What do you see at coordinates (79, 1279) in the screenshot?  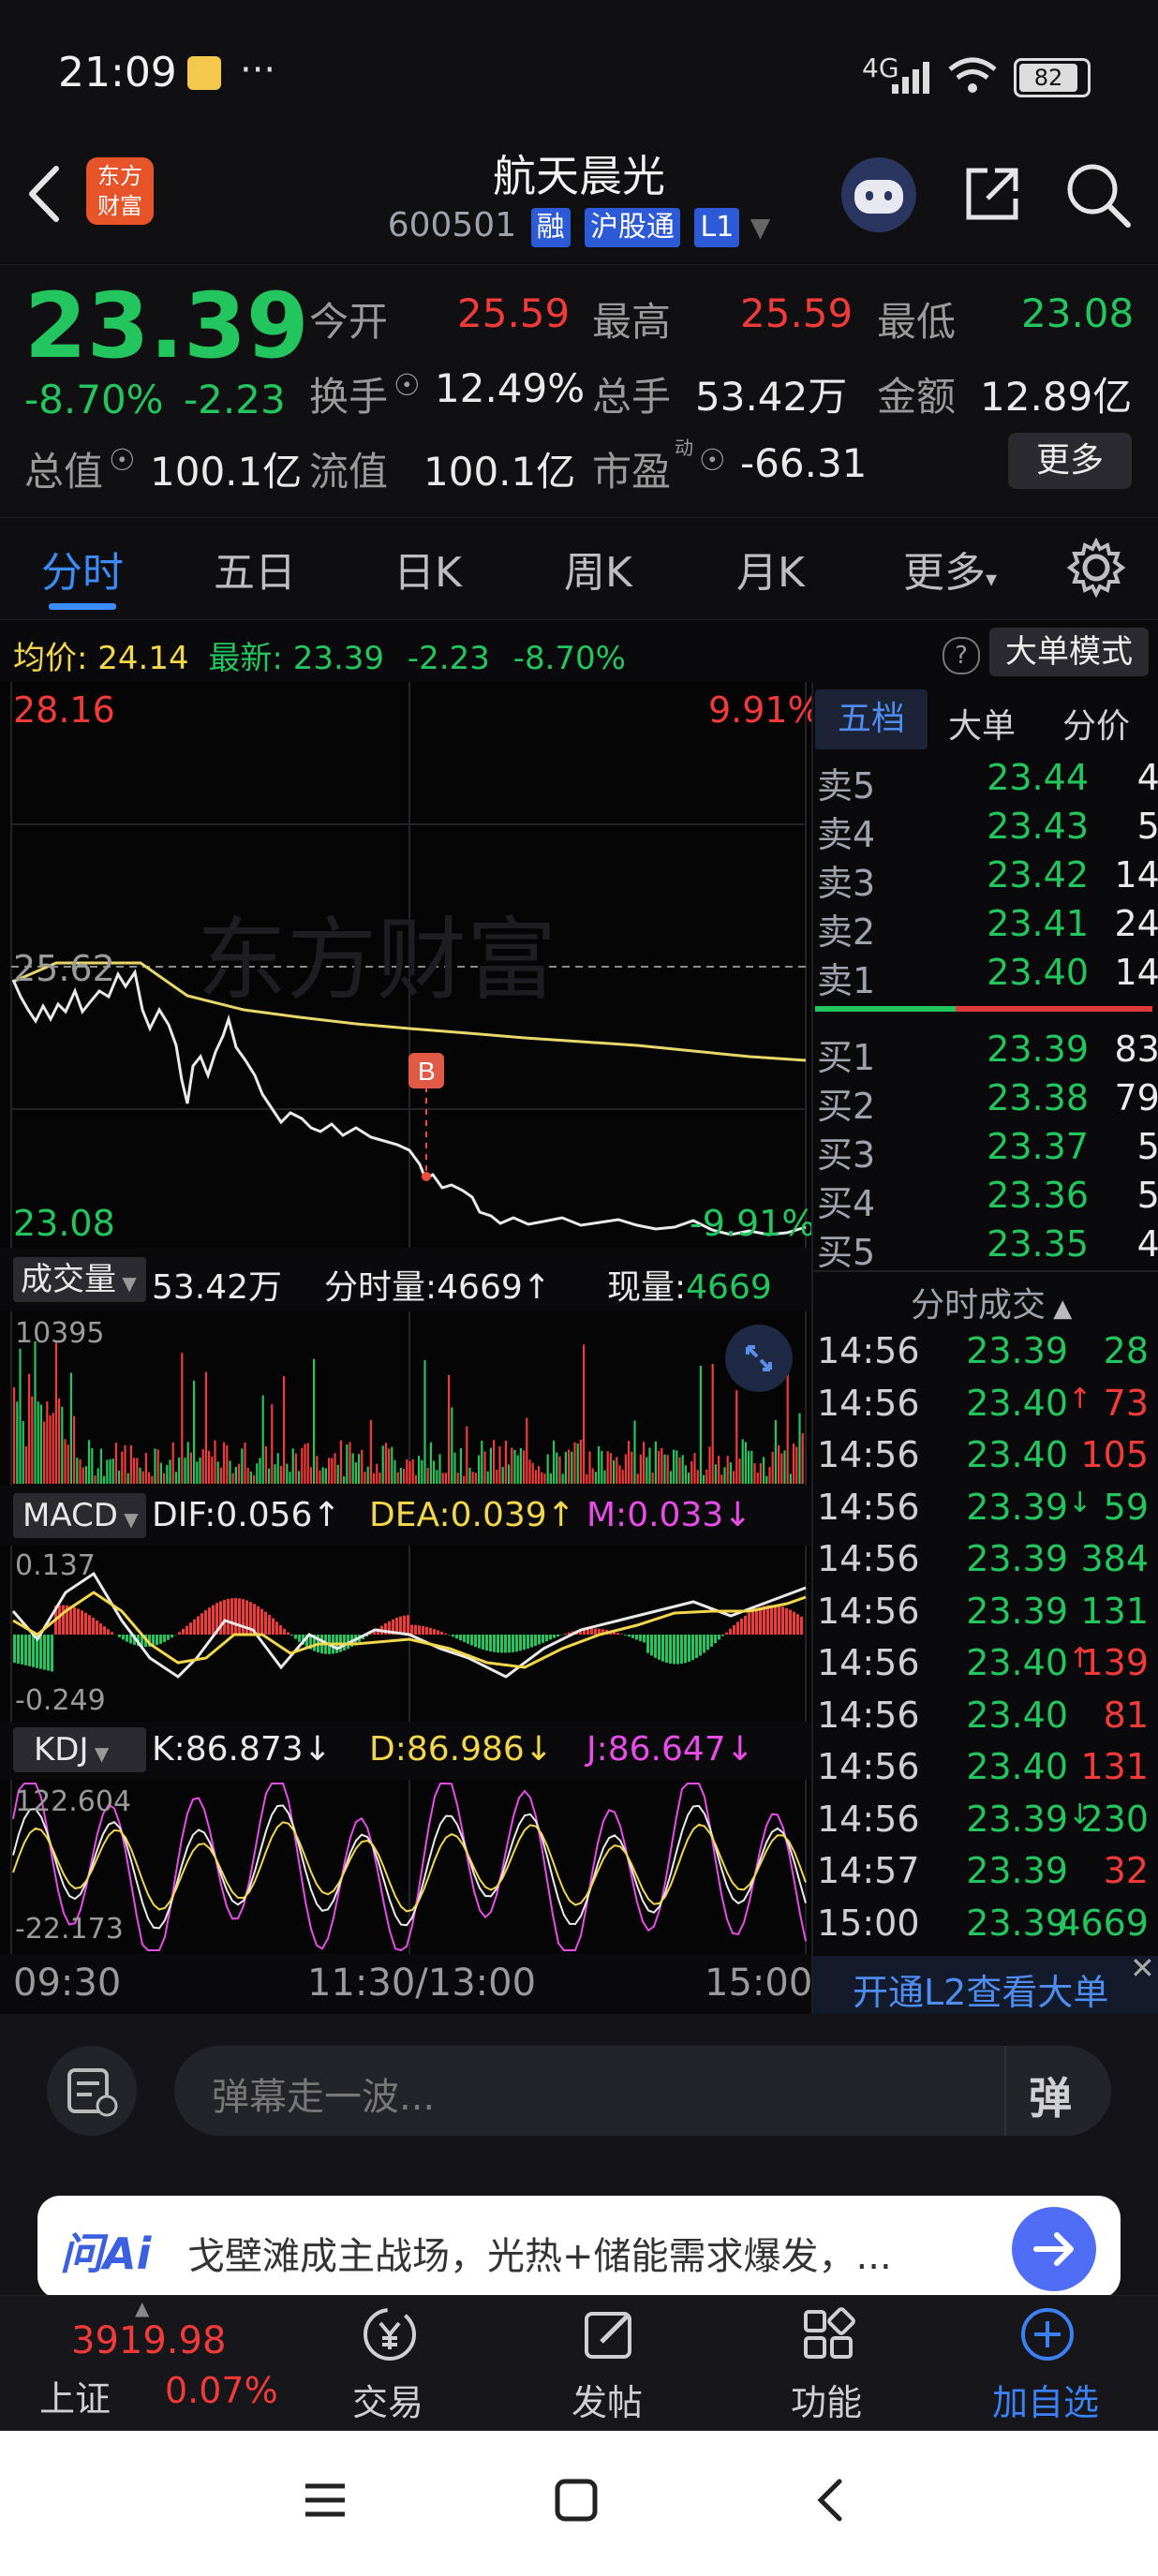 I see `volume-indicator-select: 成交量 ▼` at bounding box center [79, 1279].